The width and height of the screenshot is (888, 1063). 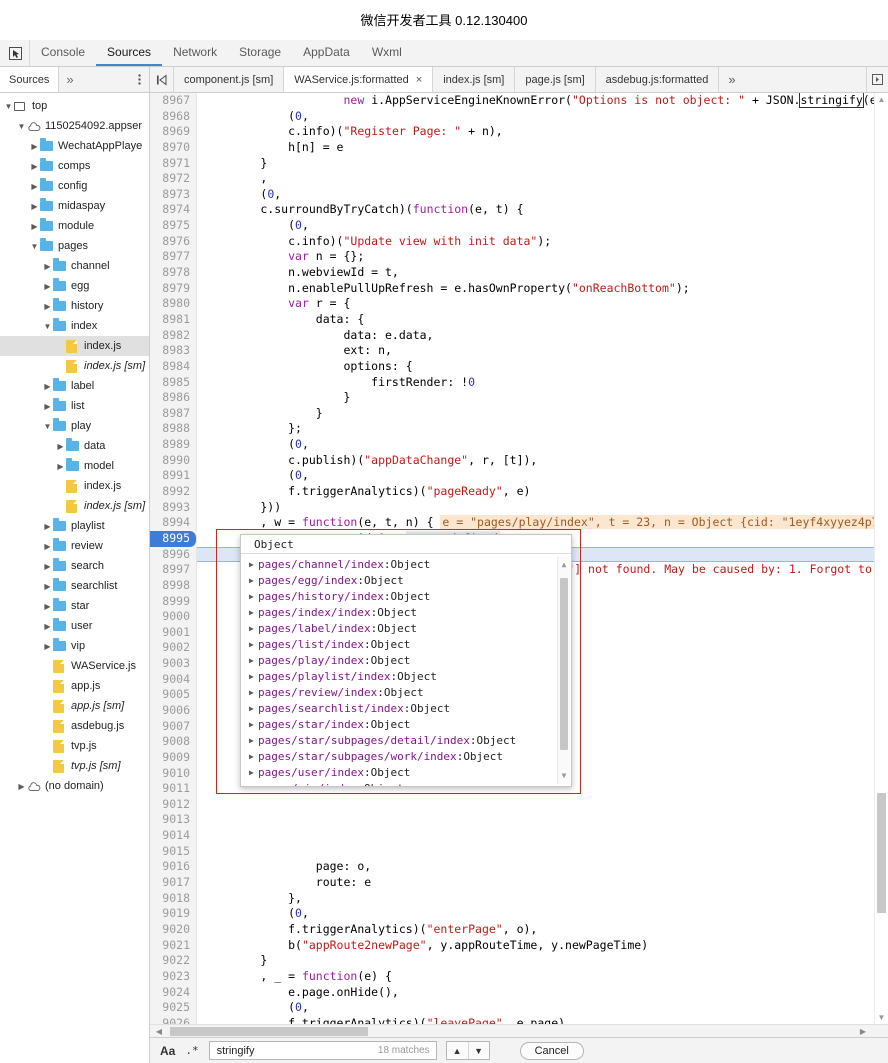 I want to click on line-number: 8974, so click(x=173, y=210).